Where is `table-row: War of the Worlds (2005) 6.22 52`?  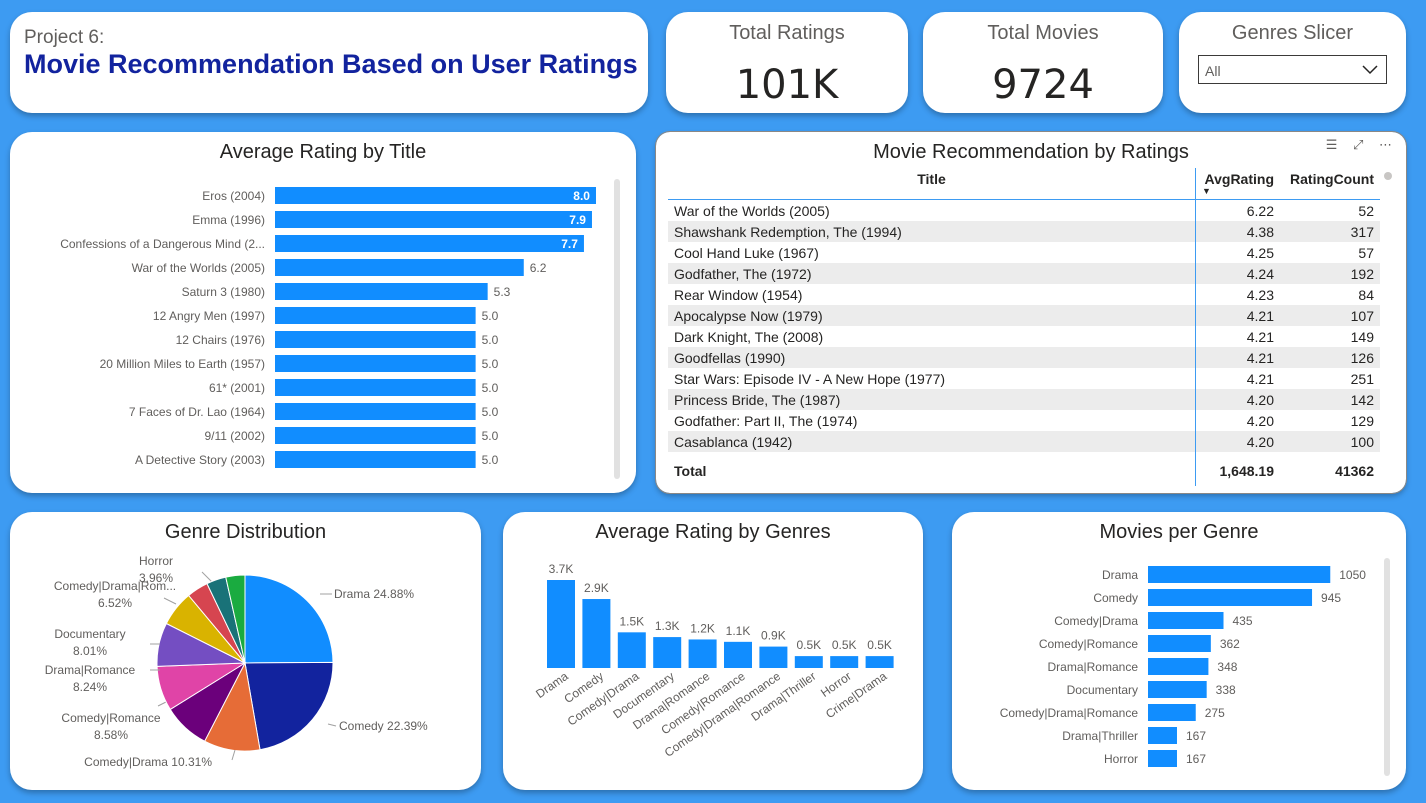 table-row: War of the Worlds (2005) 6.22 52 is located at coordinates (1024, 210).